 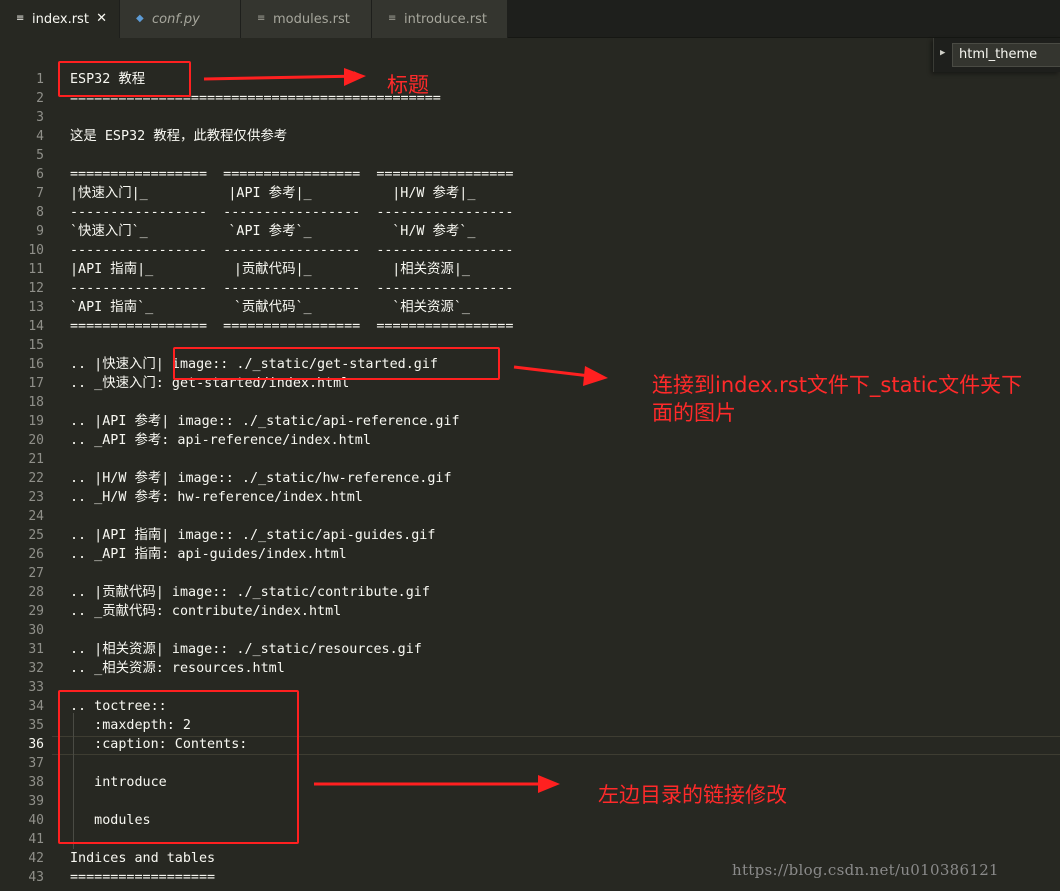 I want to click on arrow-toc-head, so click(x=549, y=784).